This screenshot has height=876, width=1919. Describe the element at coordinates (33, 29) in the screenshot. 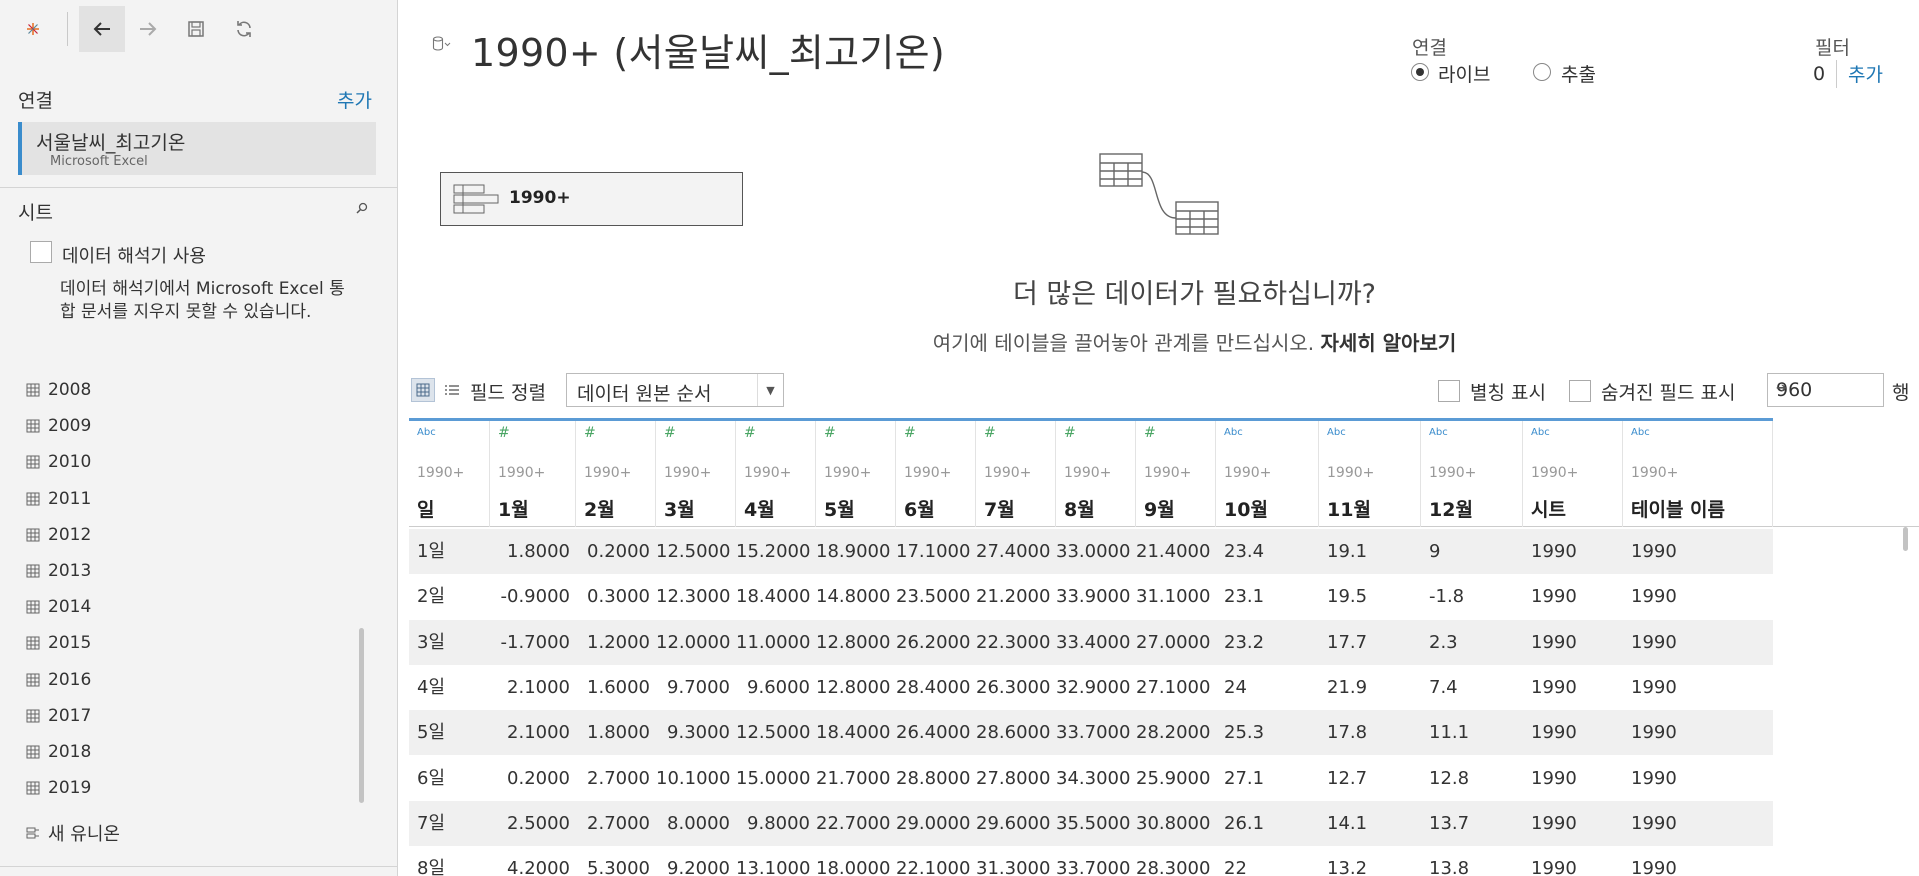

I see `tableau-logo-icon` at that location.